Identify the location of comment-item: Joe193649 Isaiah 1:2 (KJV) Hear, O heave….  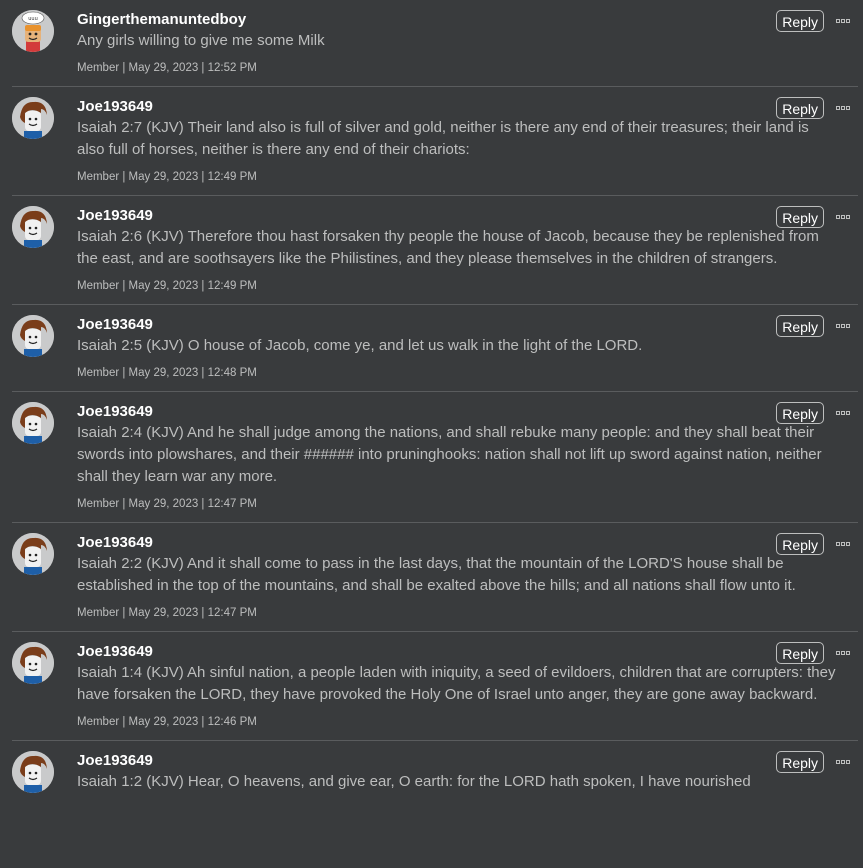
(435, 767).